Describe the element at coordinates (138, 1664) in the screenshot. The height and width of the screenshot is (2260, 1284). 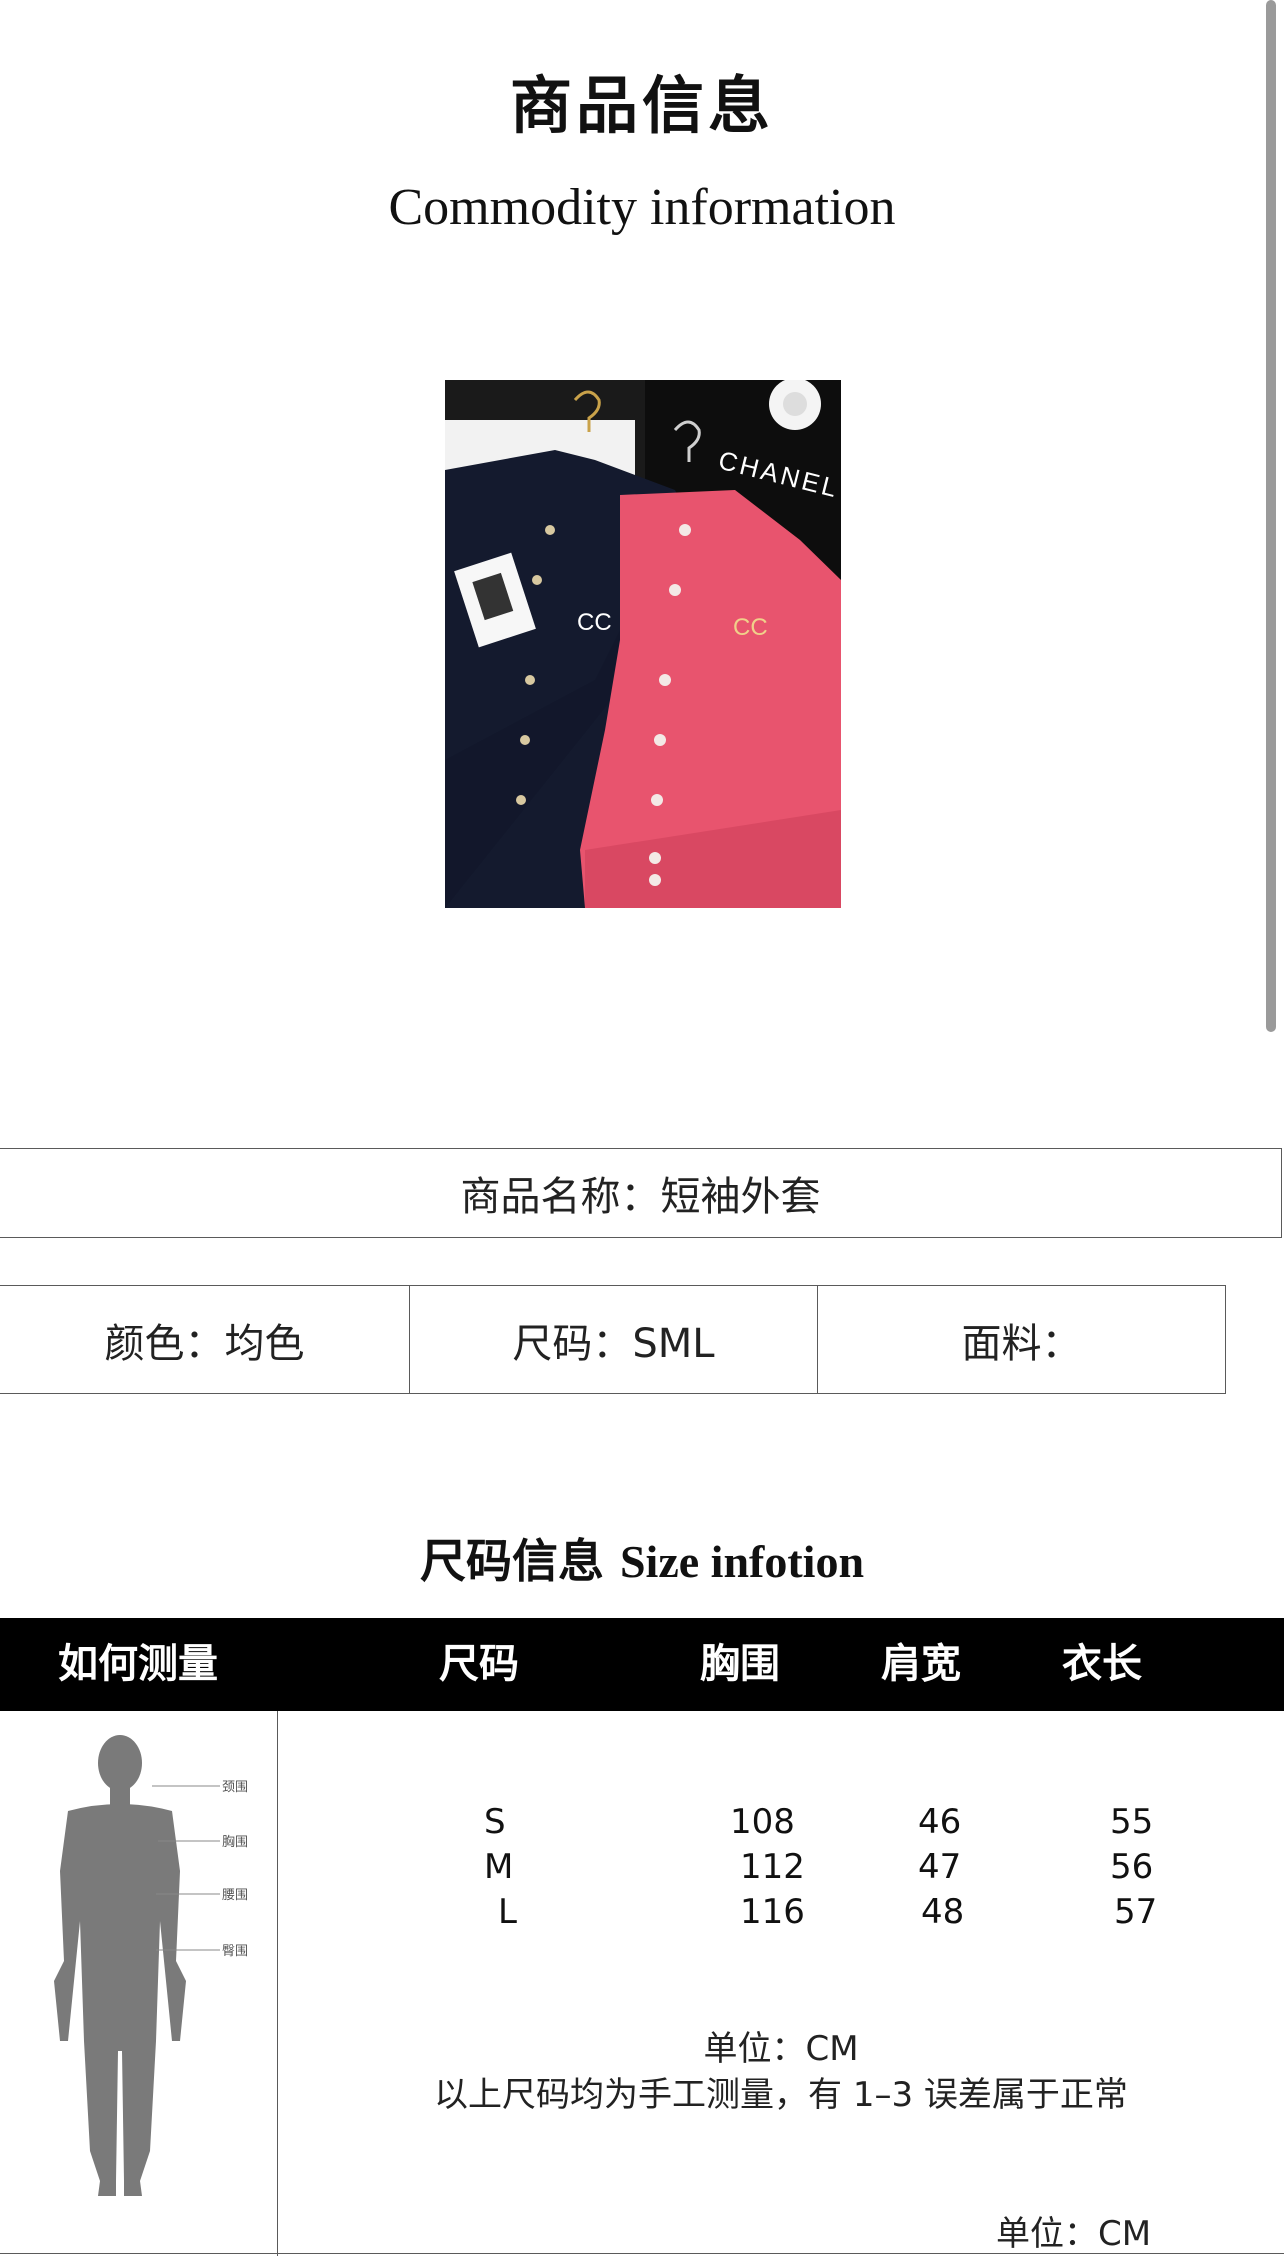
I see `header-how-to-measure: 如何测量` at that location.